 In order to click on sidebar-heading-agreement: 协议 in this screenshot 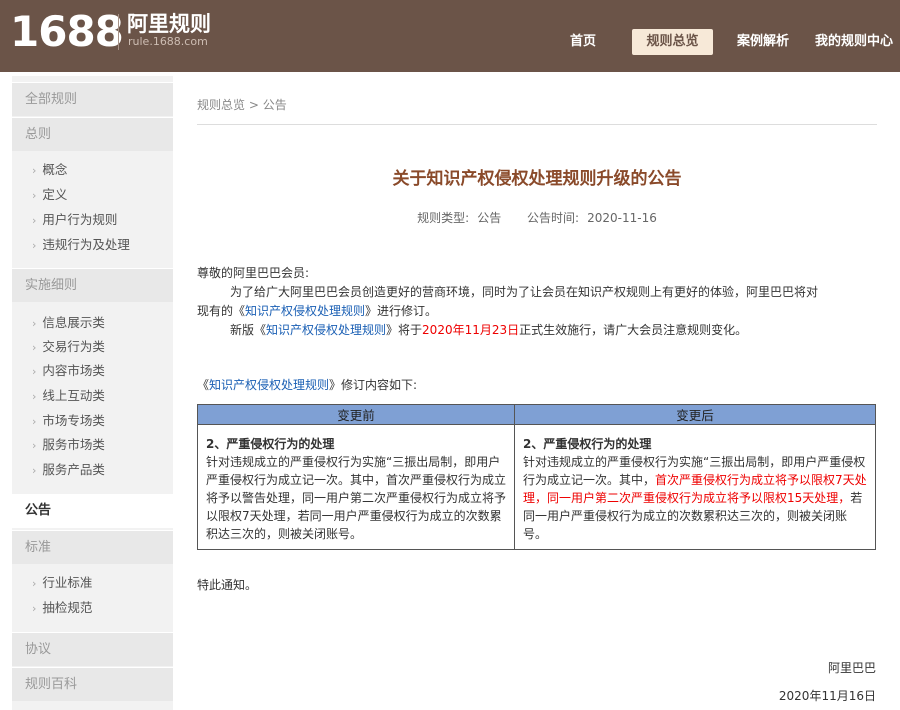, I will do `click(92, 649)`.